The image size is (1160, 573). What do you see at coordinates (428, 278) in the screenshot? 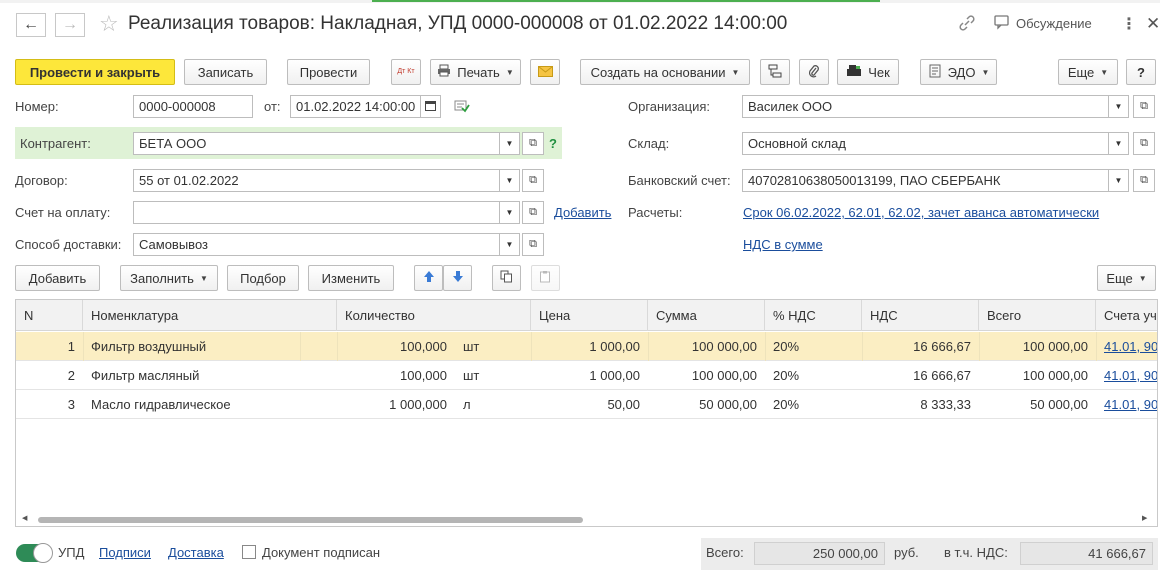
I see `move-up-button` at bounding box center [428, 278].